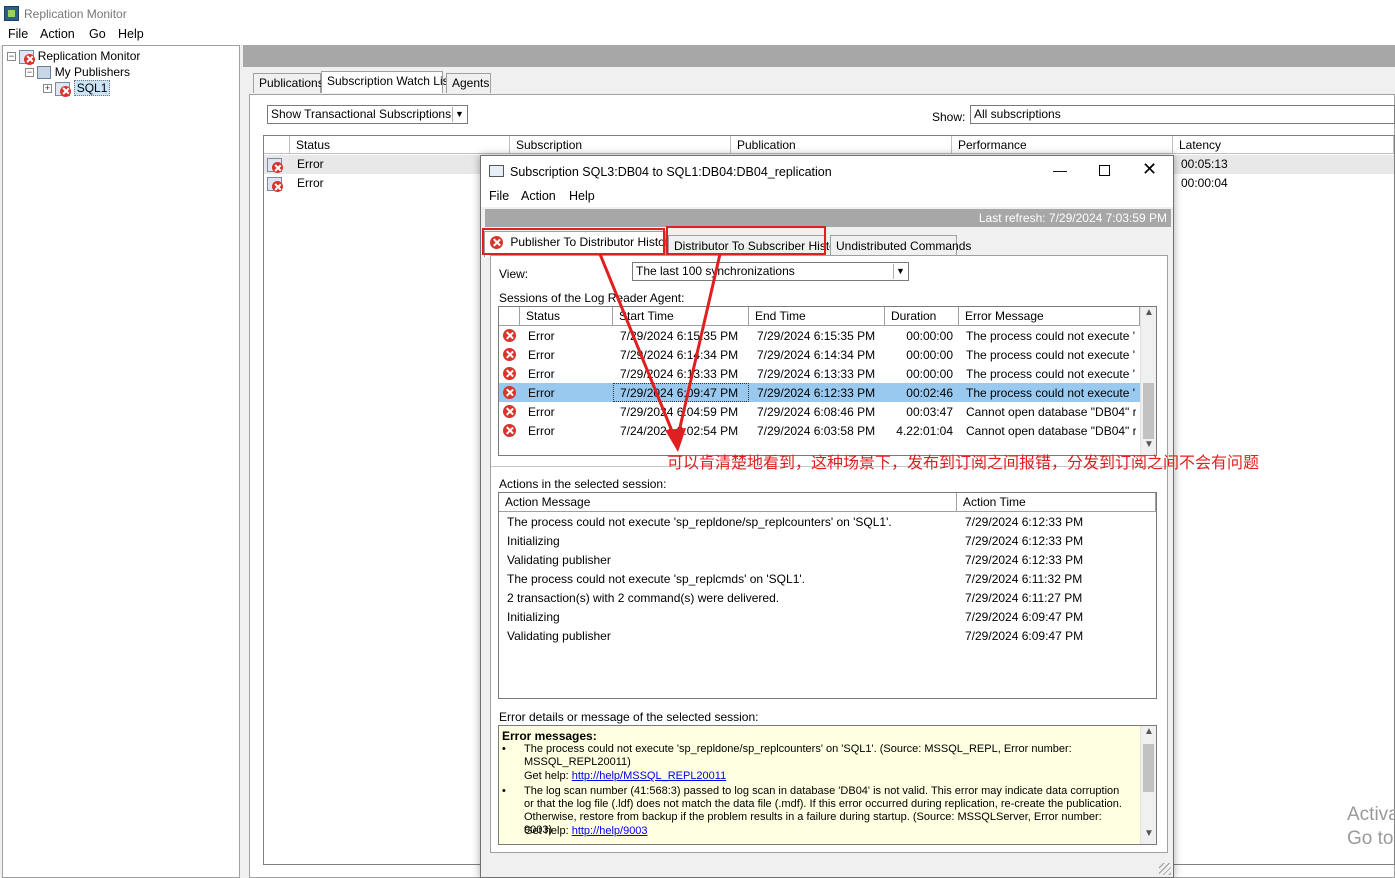  Describe the element at coordinates (1371, 826) in the screenshot. I see `activation-watermark: Activa Go to S` at that location.